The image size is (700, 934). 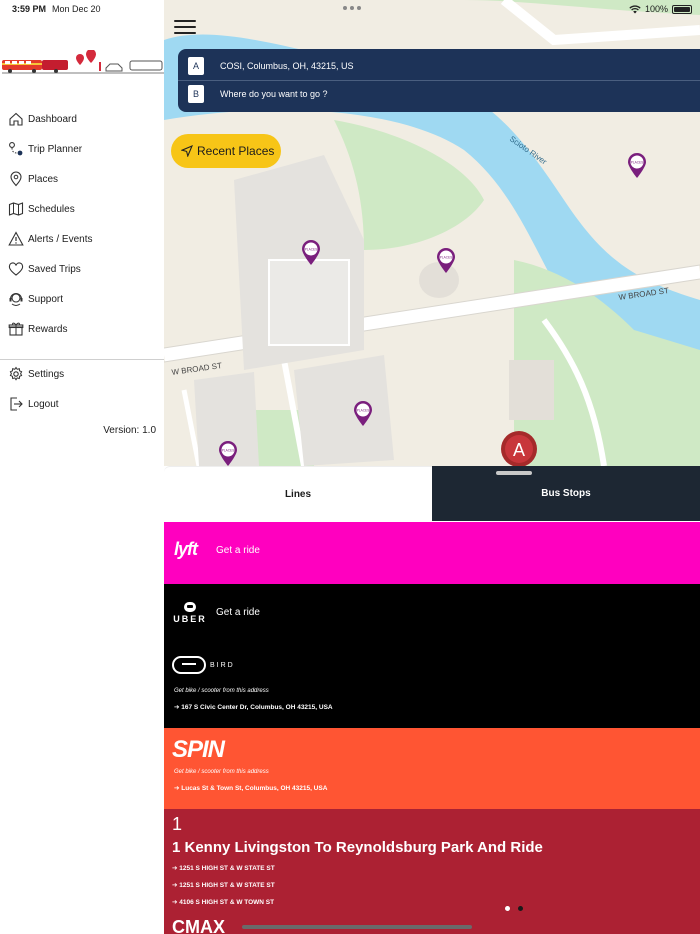 What do you see at coordinates (196, 66) in the screenshot?
I see `origin-letter-badge: A` at bounding box center [196, 66].